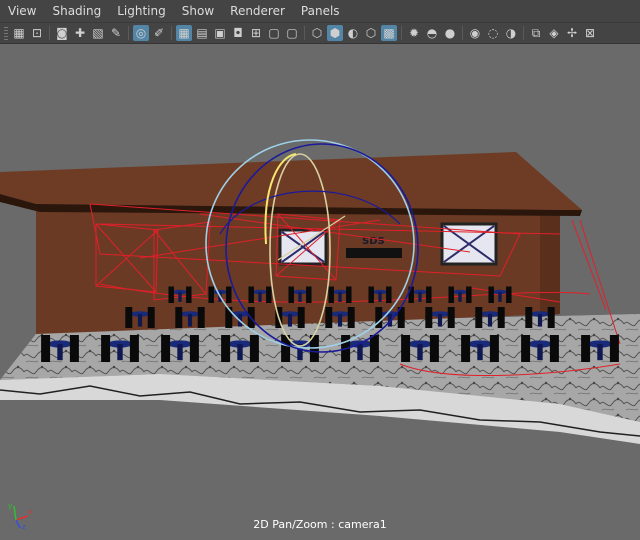 This screenshot has width=640, height=540. What do you see at coordinates (22, 11) in the screenshot?
I see `menu-view: View` at bounding box center [22, 11].